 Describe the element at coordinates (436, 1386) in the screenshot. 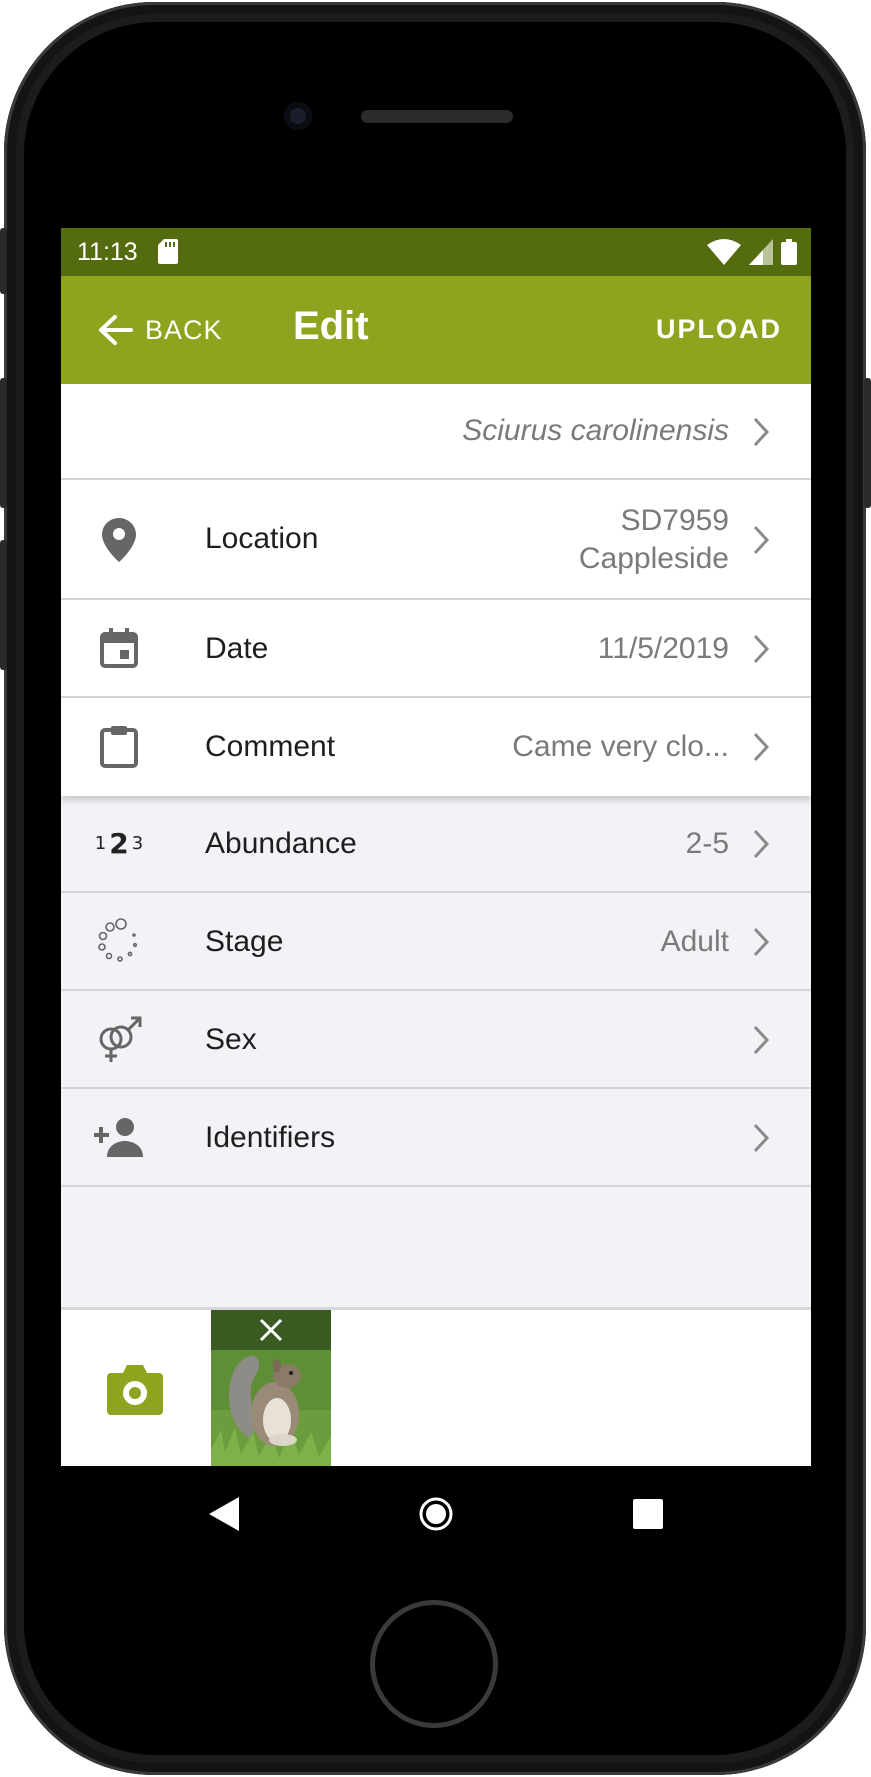

I see `photo-bar` at that location.